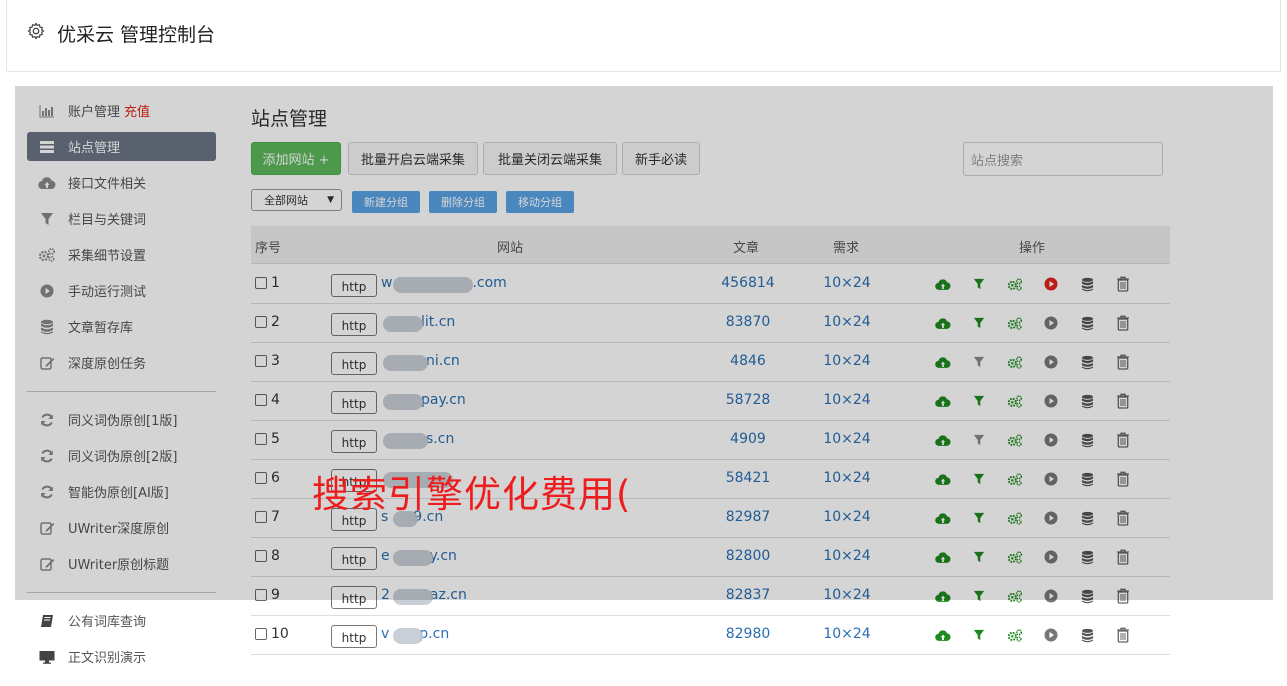 This screenshot has height=686, width=1287. What do you see at coordinates (121, 146) in the screenshot?
I see `sidebar-item-sites: 站点管理` at bounding box center [121, 146].